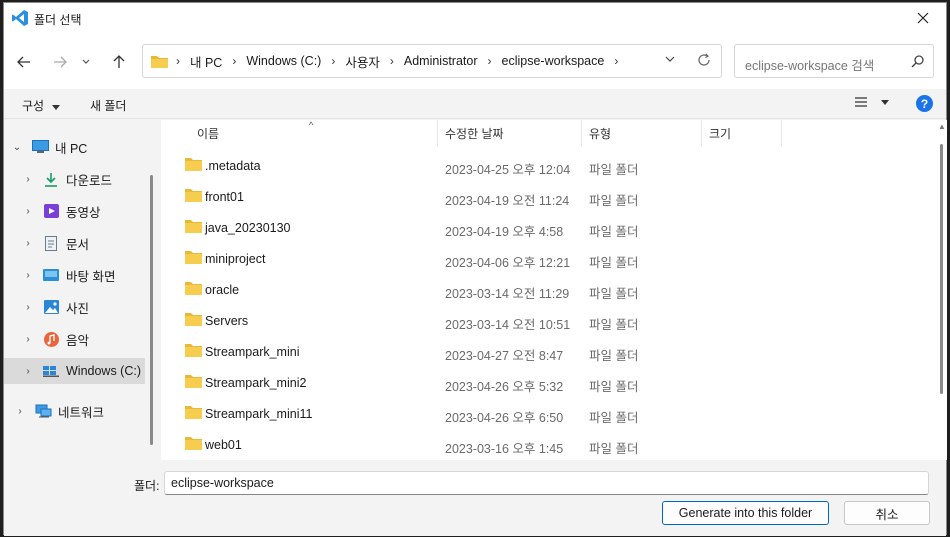  I want to click on new-folder-button: 새 폴더, so click(108, 105).